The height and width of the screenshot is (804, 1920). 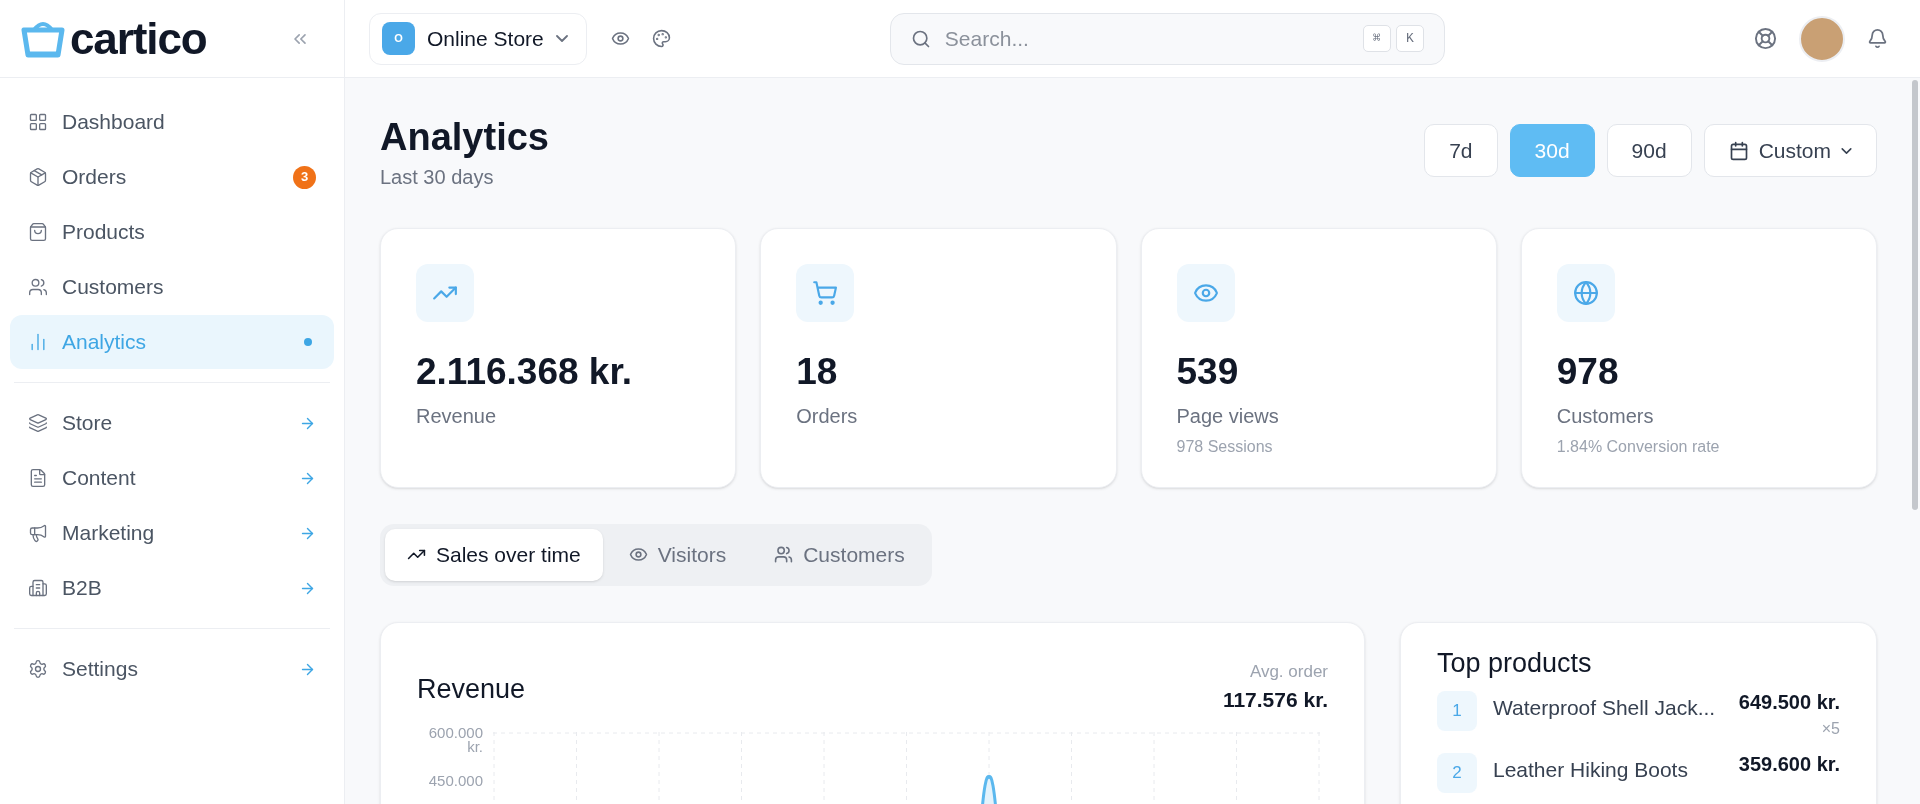 I want to click on range-button: 7d, so click(x=1461, y=150).